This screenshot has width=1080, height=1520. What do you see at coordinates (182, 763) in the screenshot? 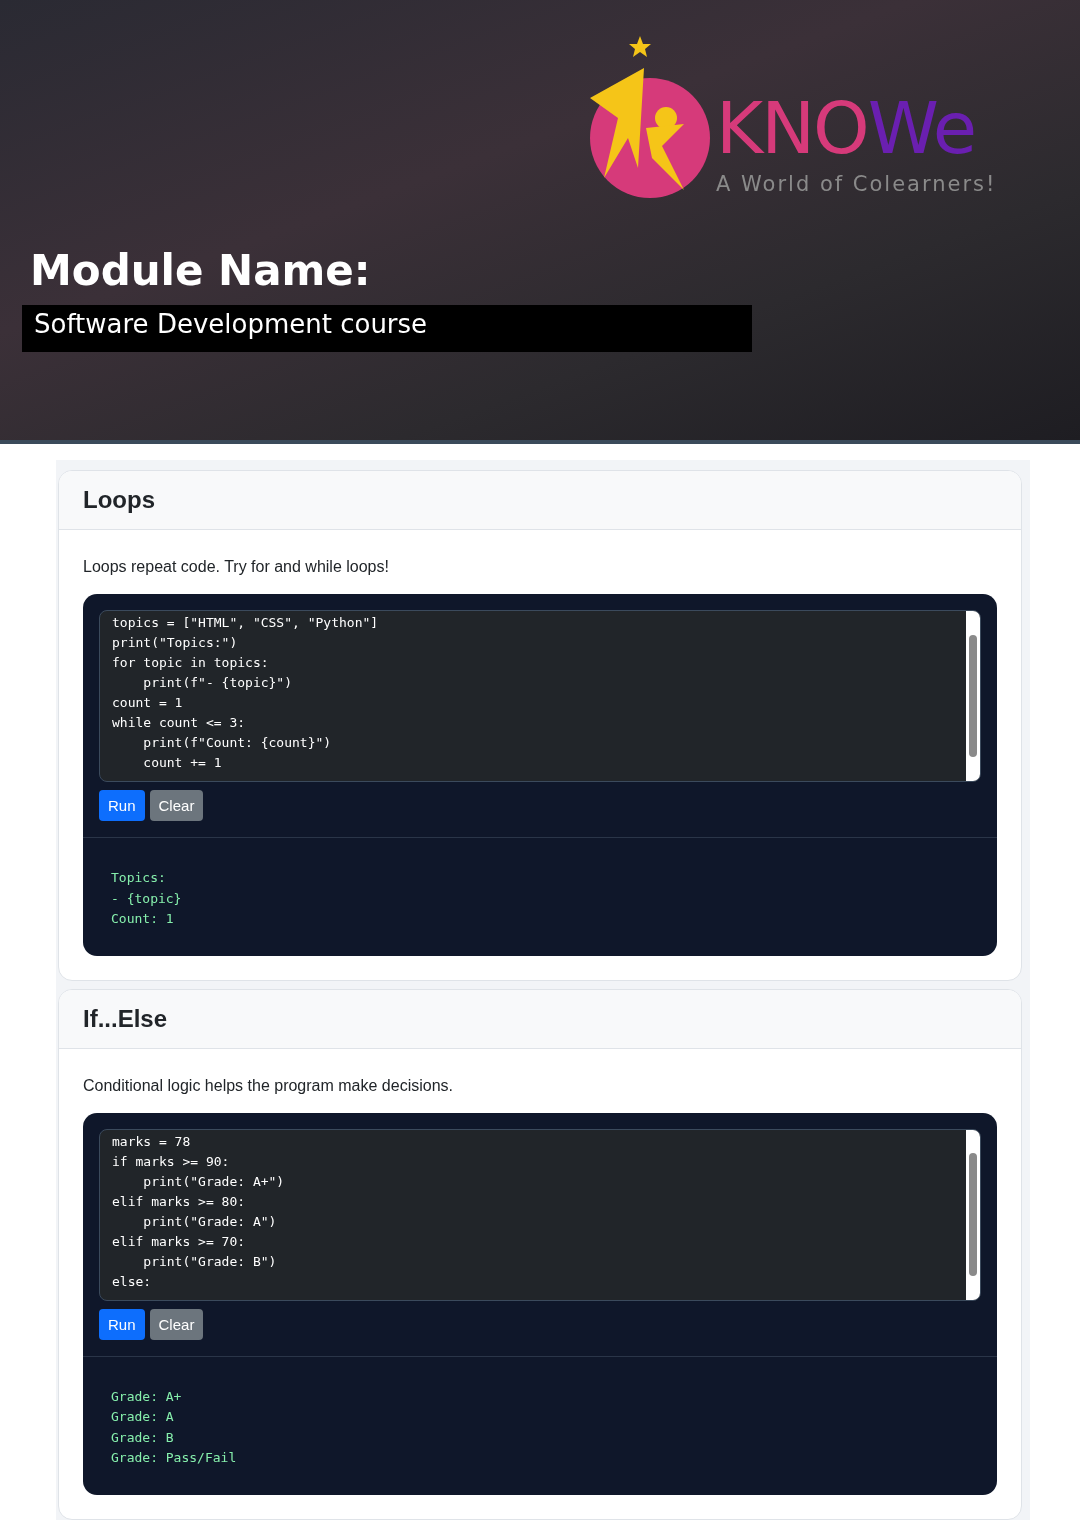
I see `code-line: count += 1` at bounding box center [182, 763].